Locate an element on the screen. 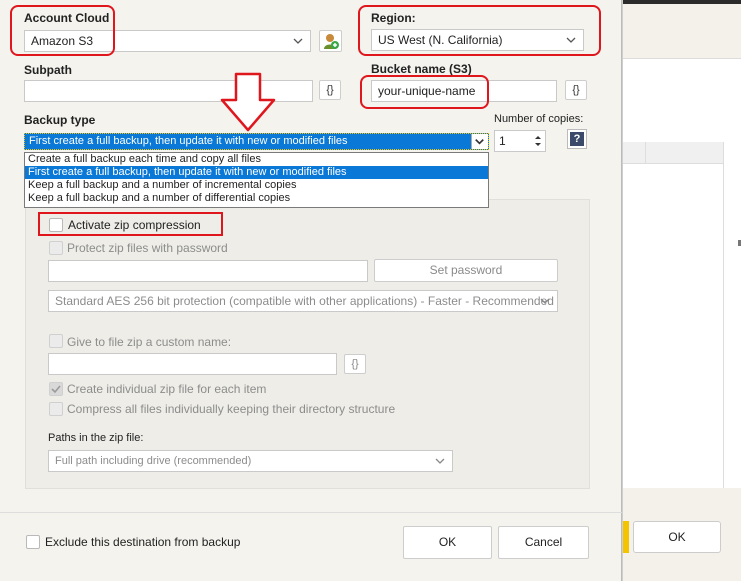 This screenshot has width=741, height=581. exclude-destination-label: Exclude this destination from backup is located at coordinates (143, 542).